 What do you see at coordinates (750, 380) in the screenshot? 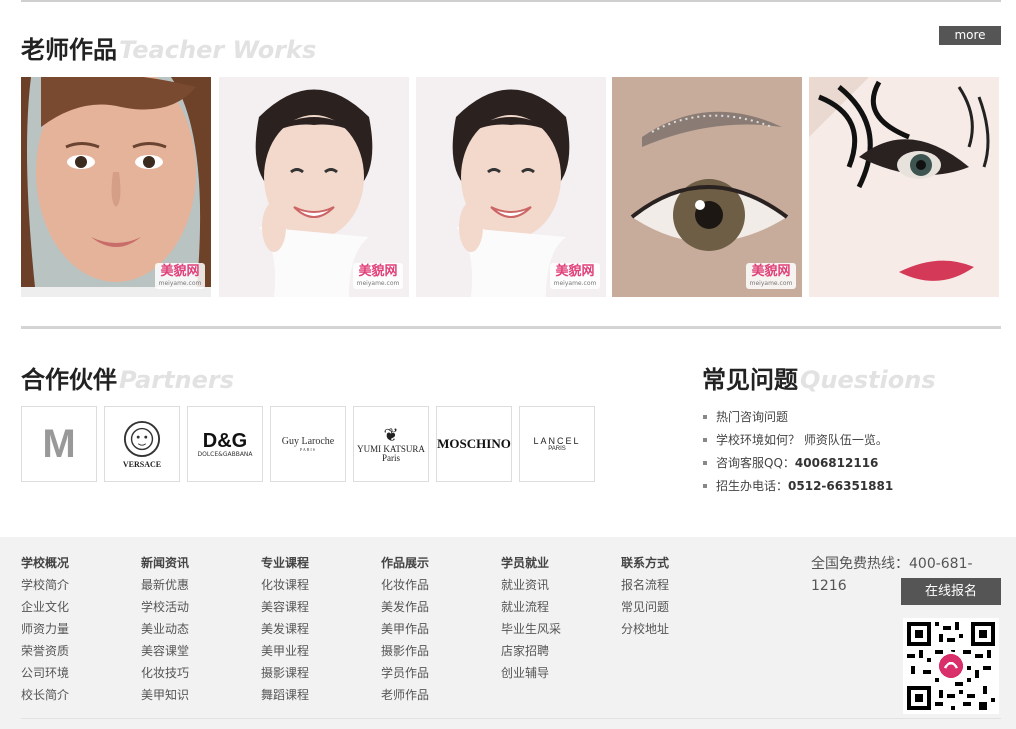
I see `section-title-cn: 常见问题` at bounding box center [750, 380].